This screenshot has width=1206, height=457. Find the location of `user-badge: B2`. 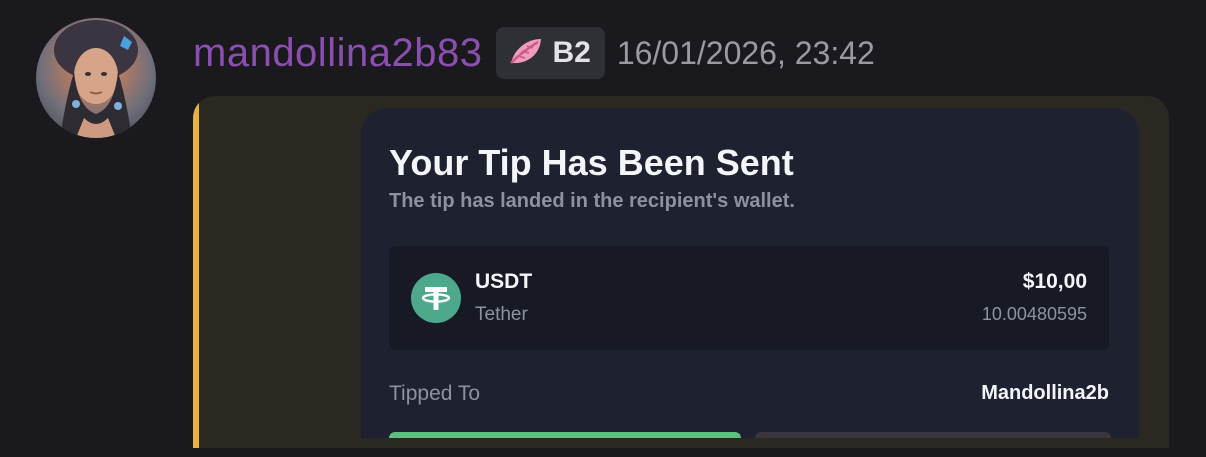

user-badge: B2 is located at coordinates (550, 53).